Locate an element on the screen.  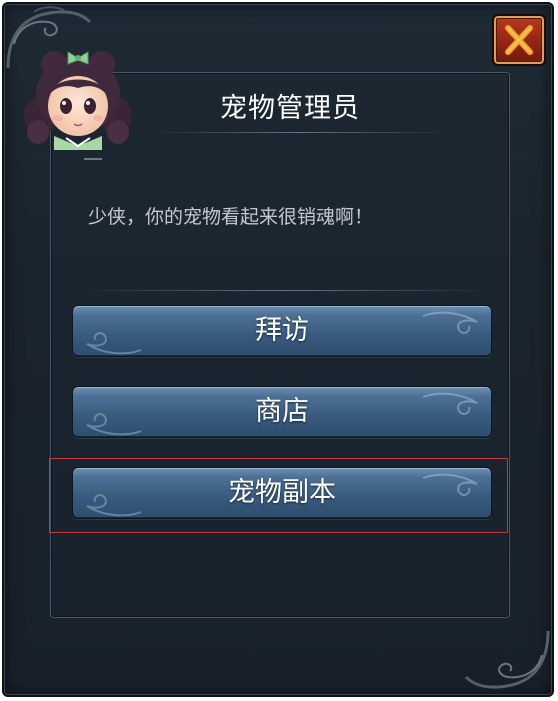
message-divider is located at coordinates (286, 290).